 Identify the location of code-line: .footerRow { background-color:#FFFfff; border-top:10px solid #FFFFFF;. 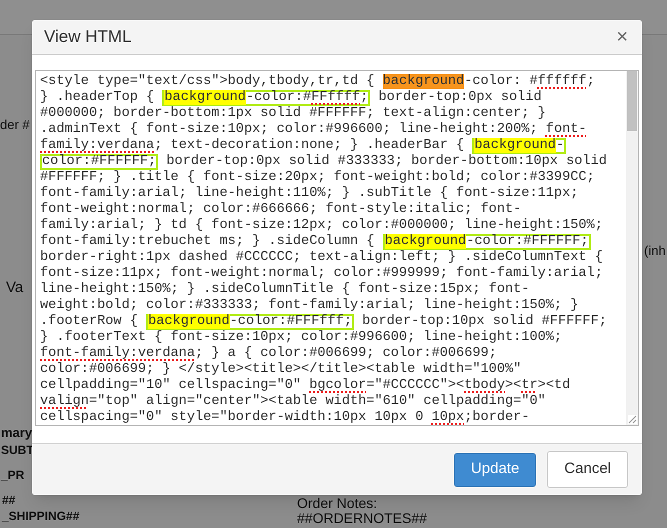
(323, 322).